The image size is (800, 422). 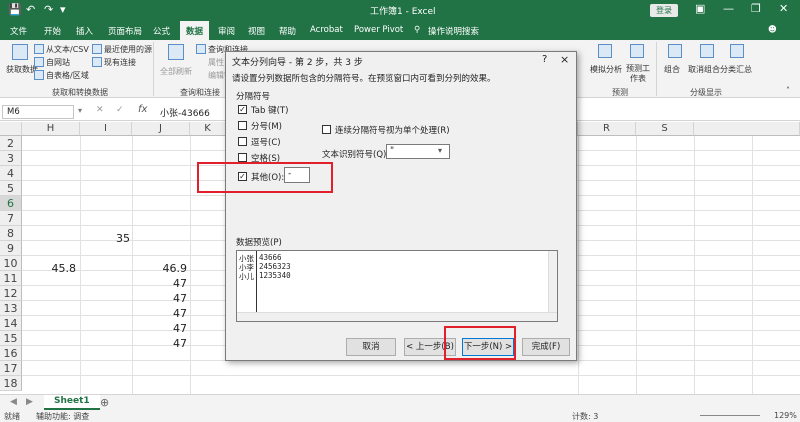 What do you see at coordinates (665, 129) in the screenshot?
I see `column-header-s: S` at bounding box center [665, 129].